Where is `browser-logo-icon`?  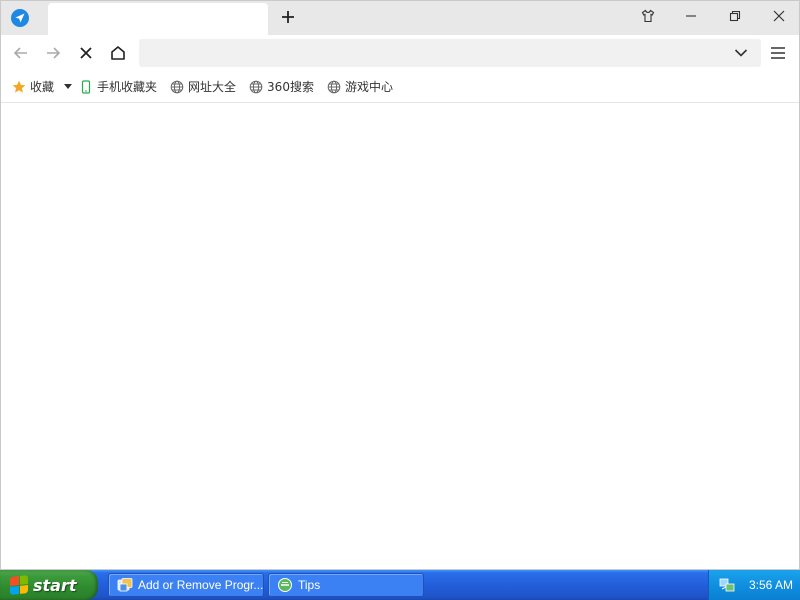
browser-logo-icon is located at coordinates (20, 18).